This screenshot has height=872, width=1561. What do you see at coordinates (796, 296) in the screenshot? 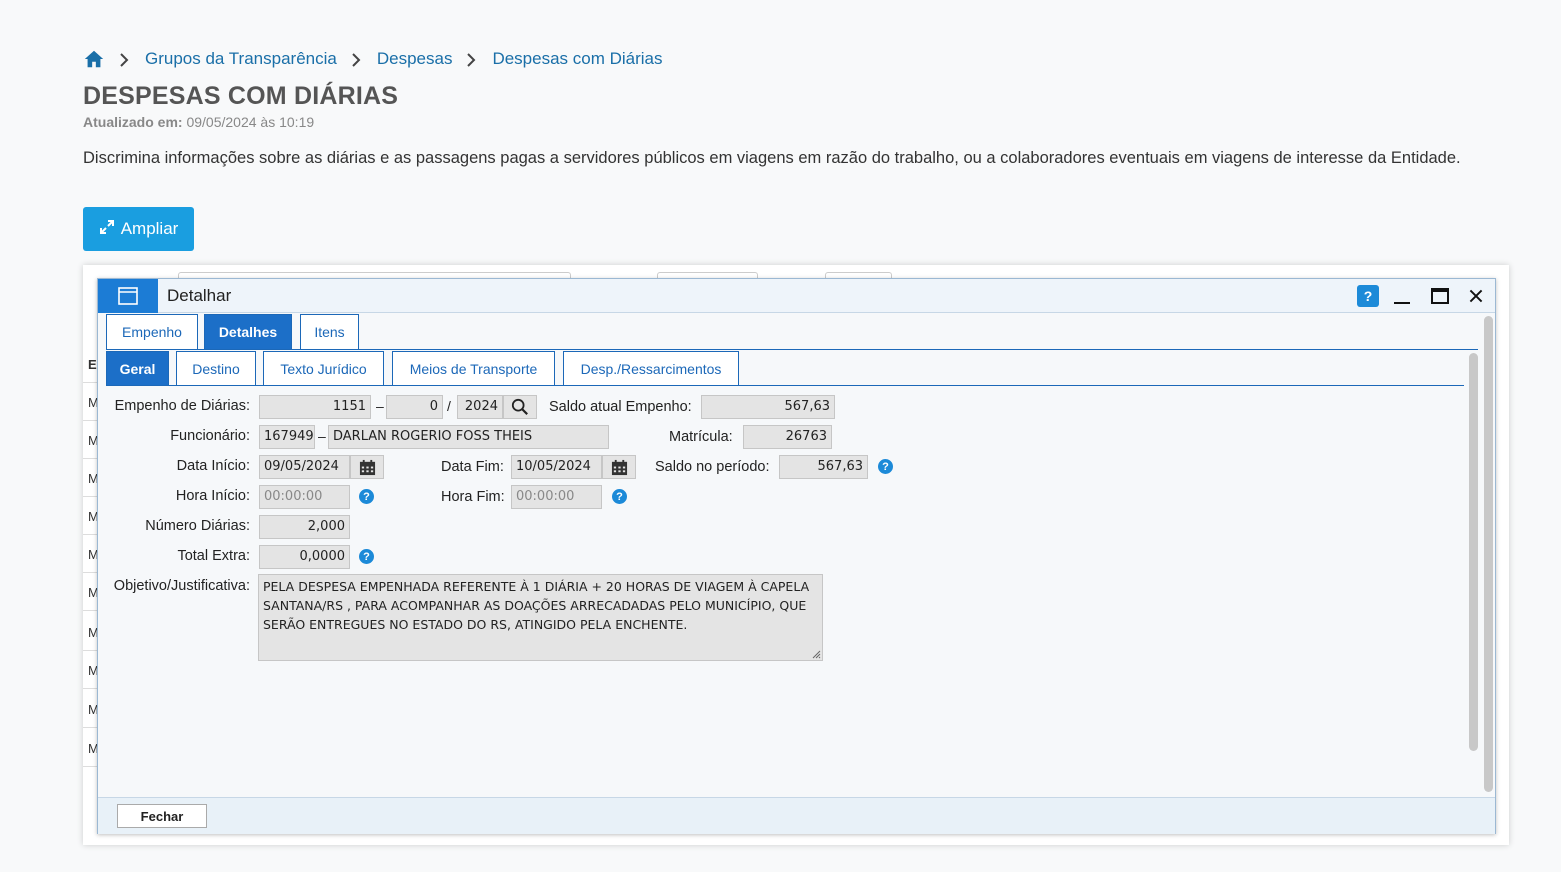
I see `dialog-header: Detalhar ?` at bounding box center [796, 296].